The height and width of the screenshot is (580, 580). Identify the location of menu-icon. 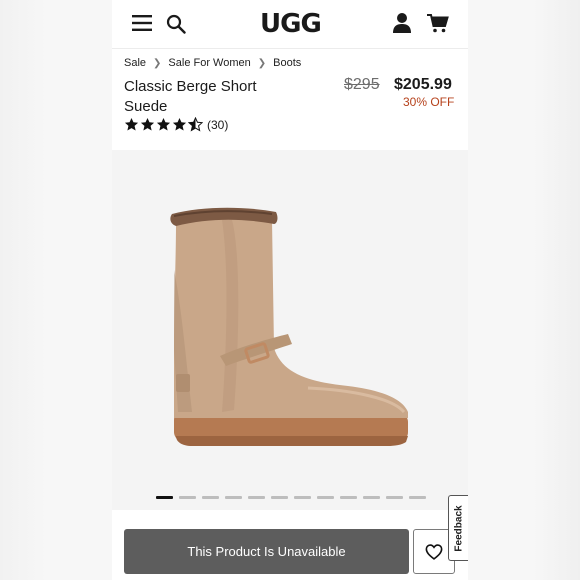
(142, 23).